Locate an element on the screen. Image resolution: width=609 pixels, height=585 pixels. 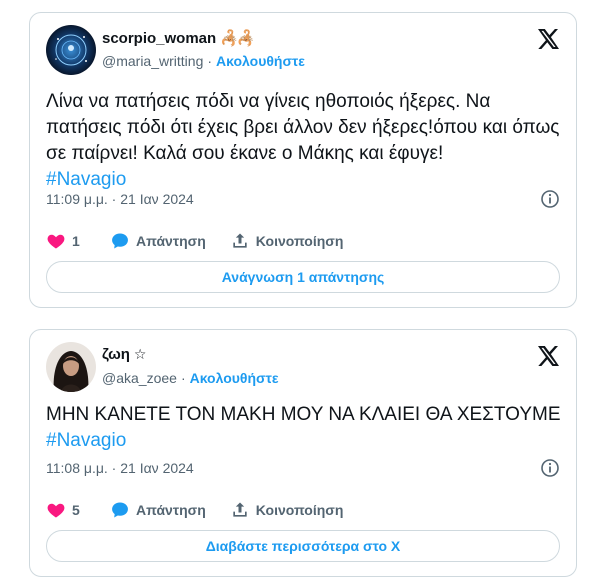
timestamp: 11:08 μ.μ. · 21 Ιαν 2024 is located at coordinates (120, 468).